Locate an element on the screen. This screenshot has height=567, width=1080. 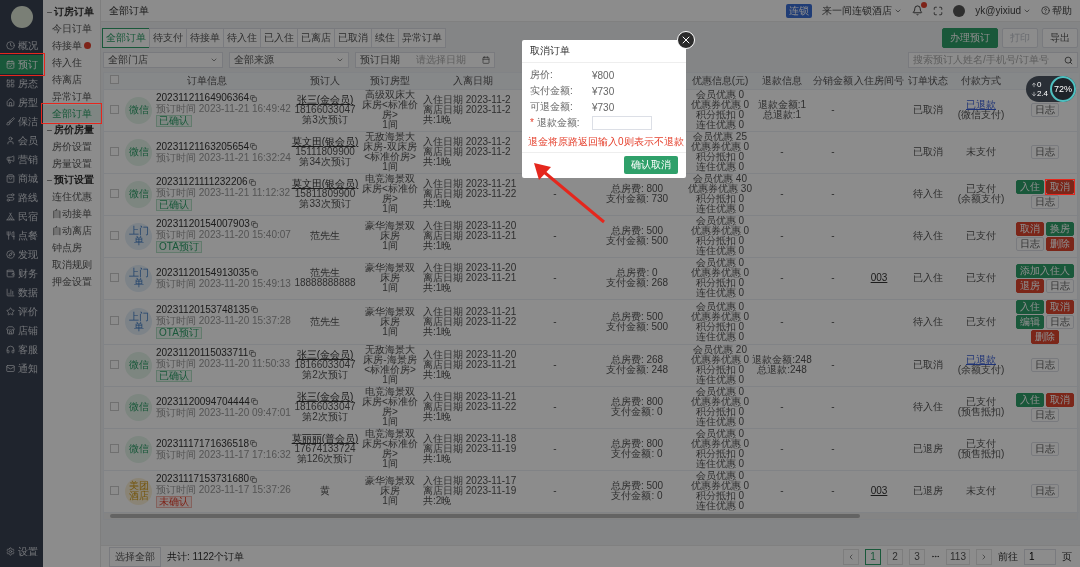
filter-tab: 待接单 is located at coordinates (205, 38).